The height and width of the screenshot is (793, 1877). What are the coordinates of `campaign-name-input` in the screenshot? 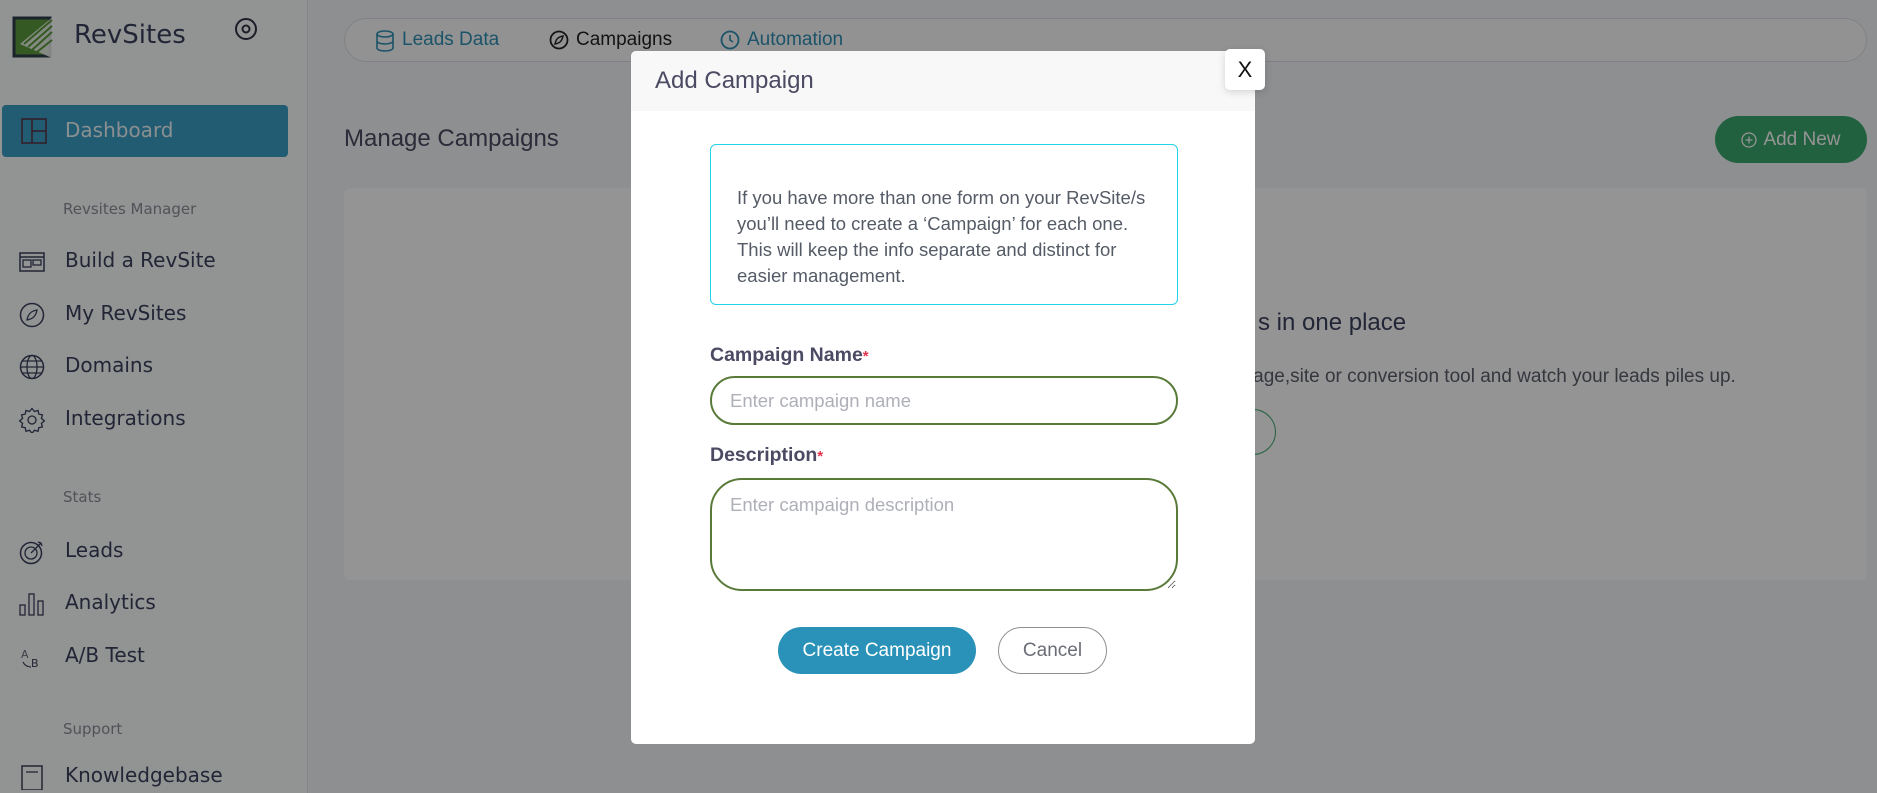 It's located at (944, 400).